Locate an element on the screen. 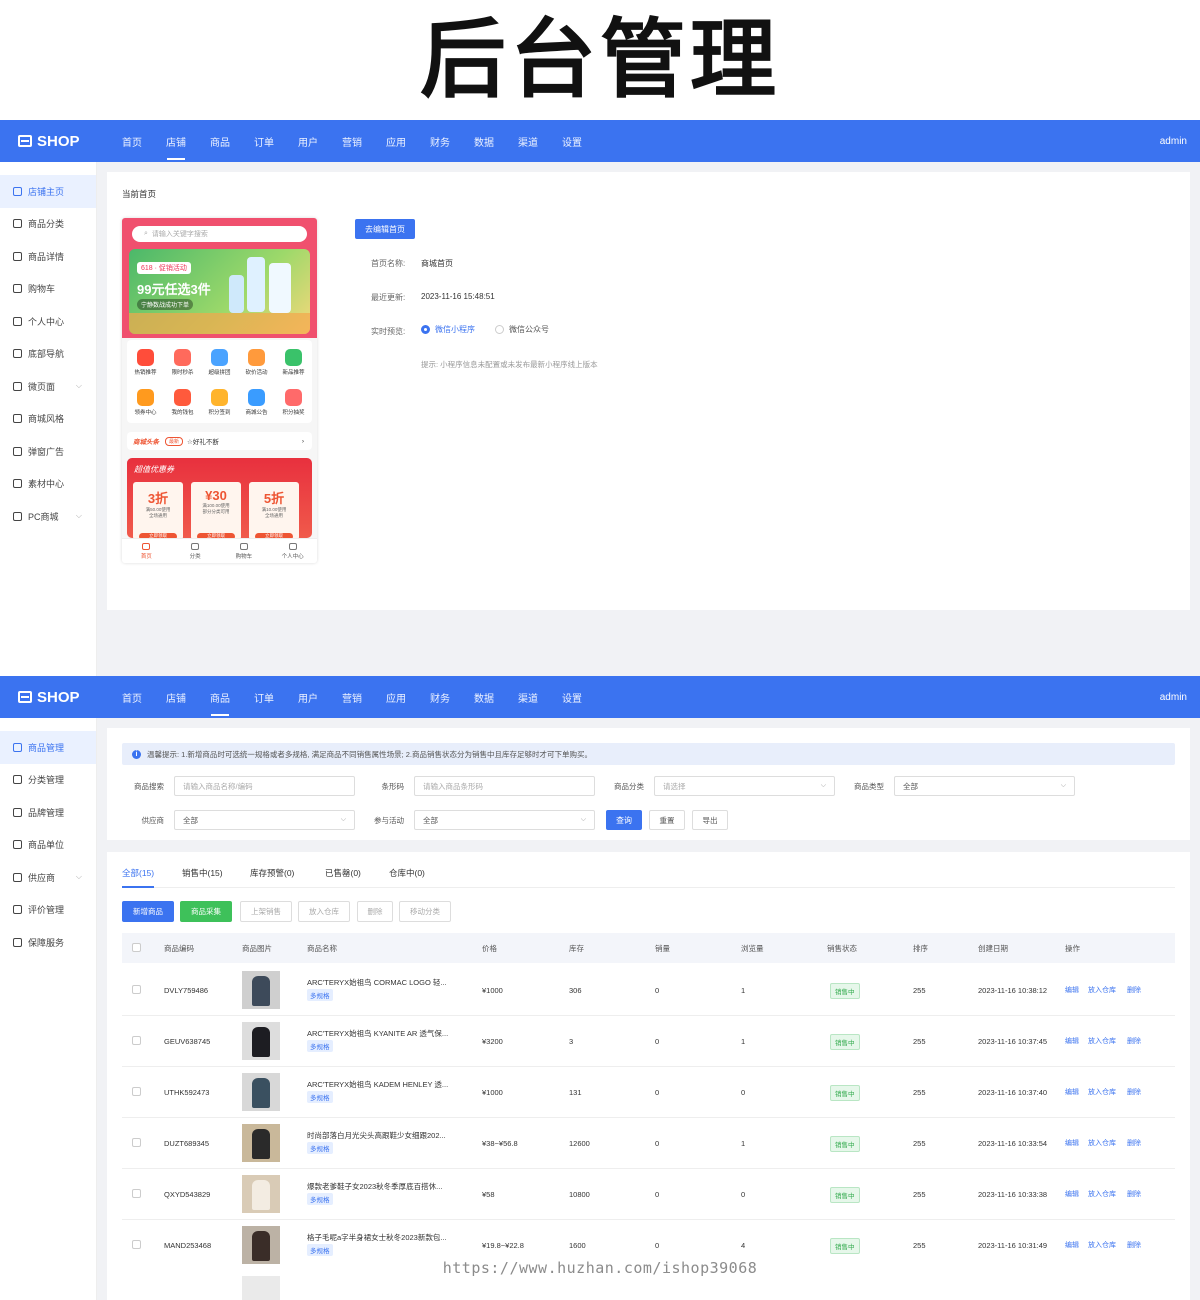 The image size is (1200, 1300). grid-item: 新品推荐 is located at coordinates (293, 362).